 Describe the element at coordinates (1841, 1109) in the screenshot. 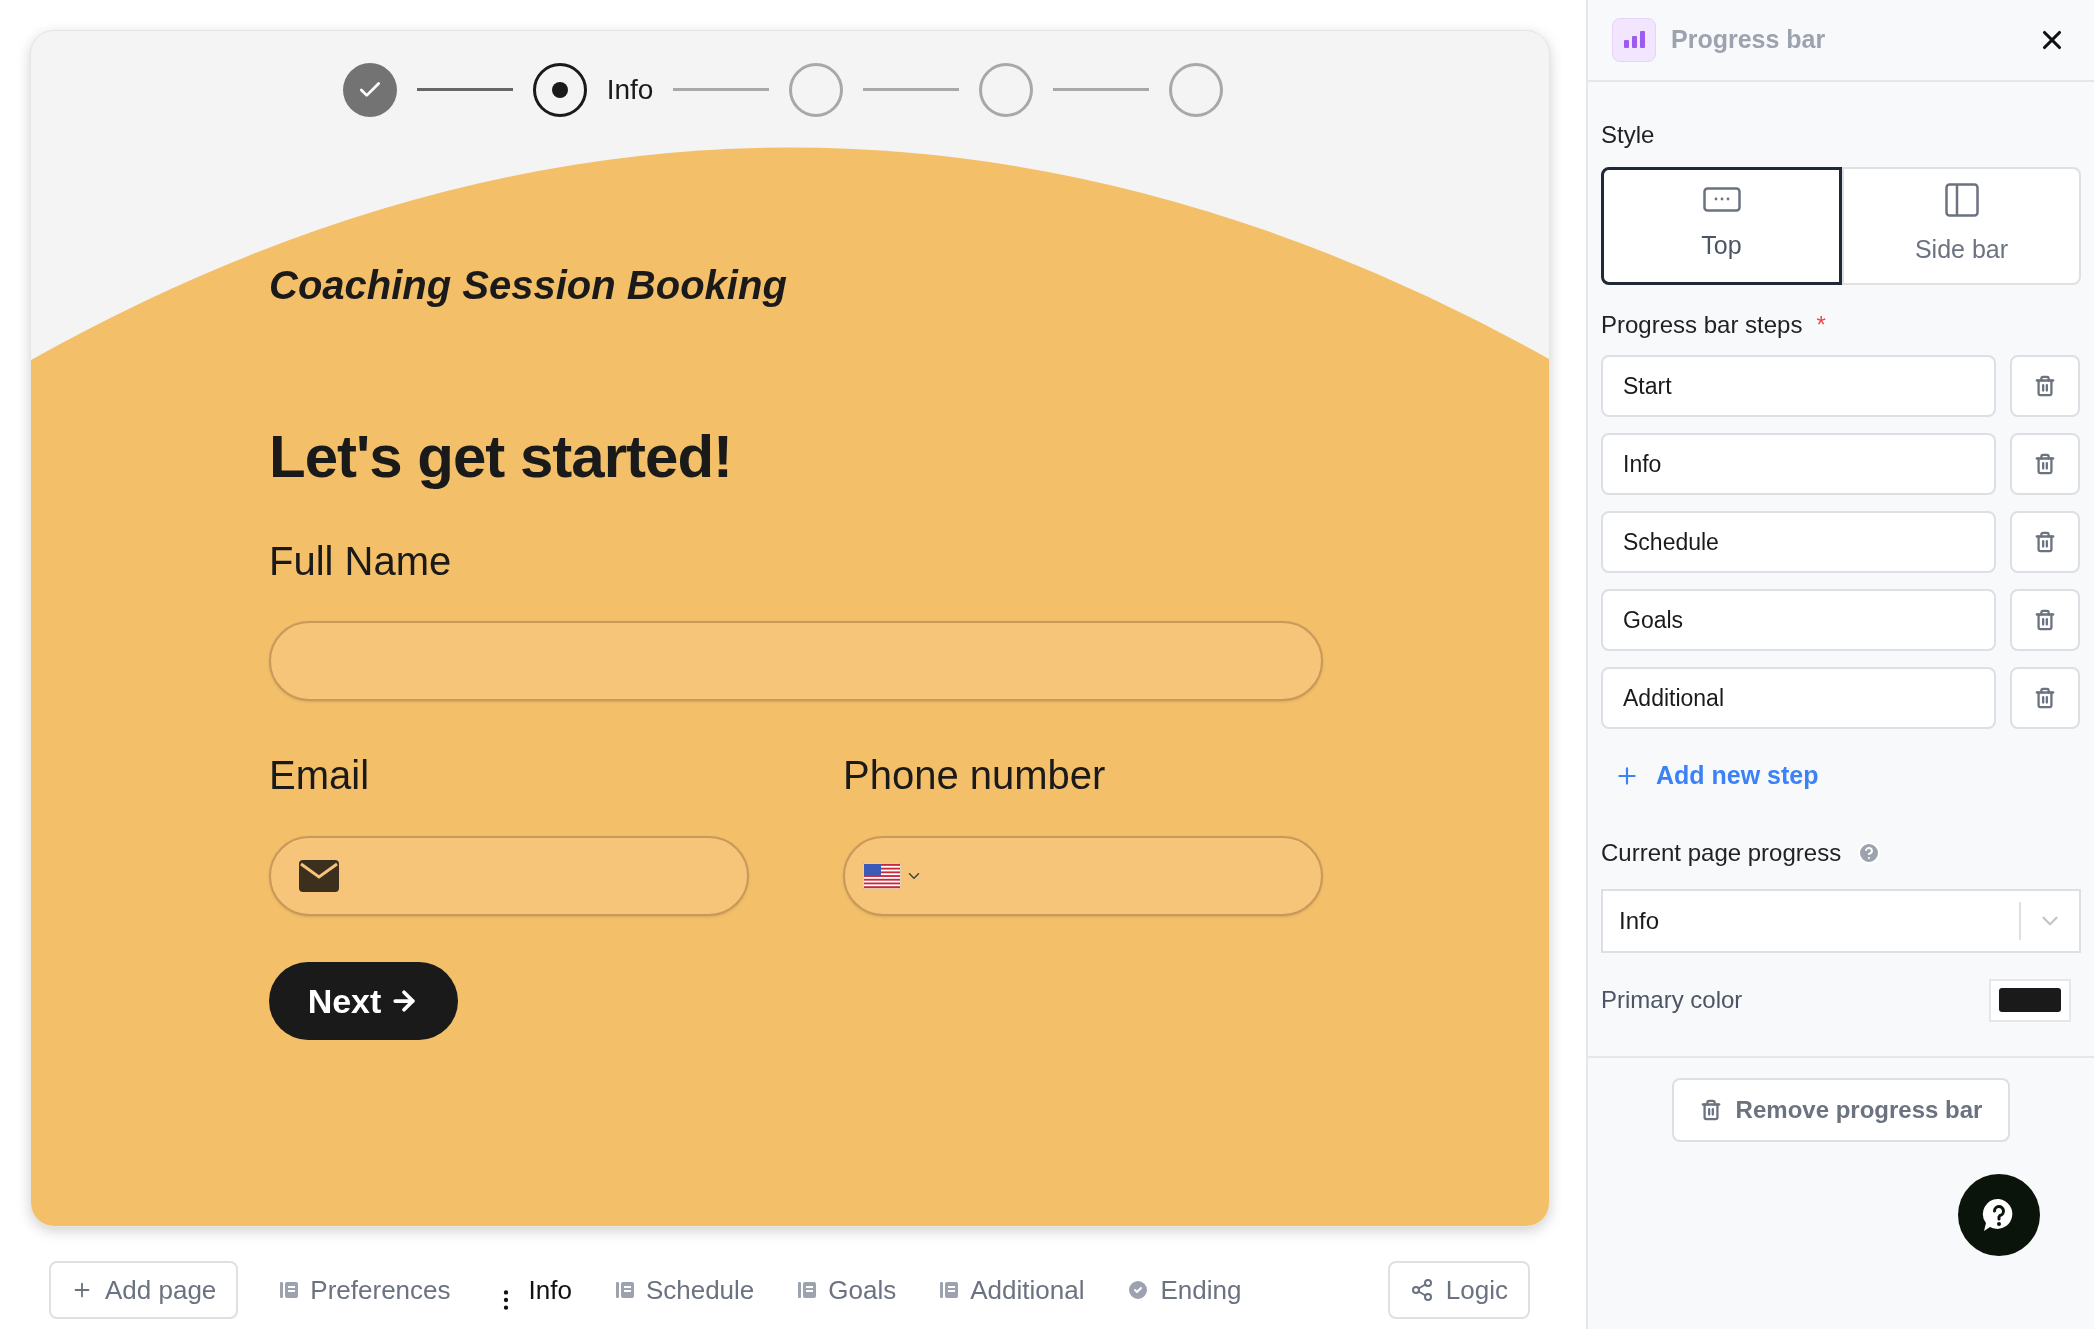

I see `remove-progress-bar-button: Remove progress bar` at that location.